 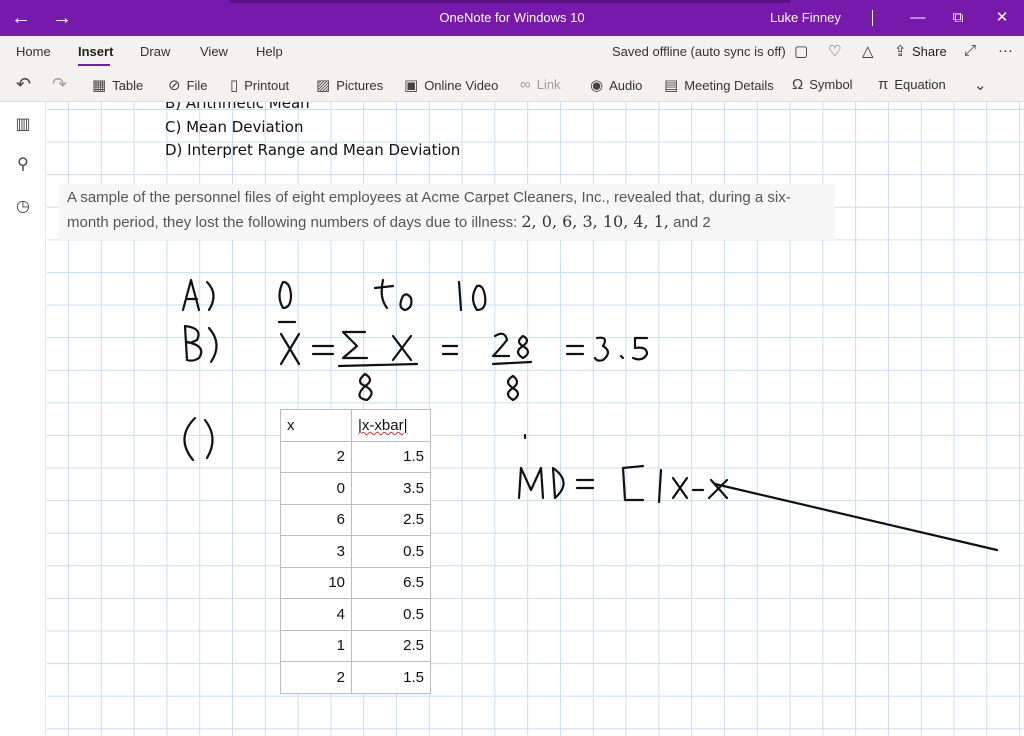 What do you see at coordinates (801, 51) in the screenshot?
I see `notebook-view-icon: ▢` at bounding box center [801, 51].